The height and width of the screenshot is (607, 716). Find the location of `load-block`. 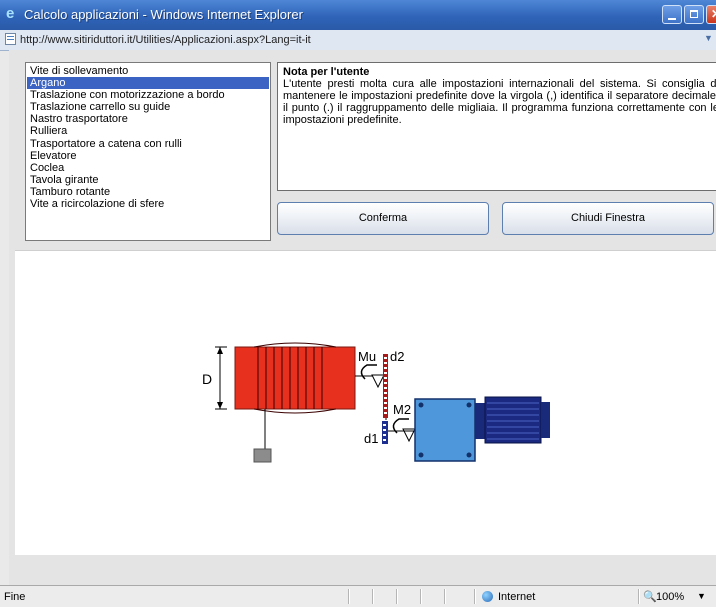

load-block is located at coordinates (262, 455).